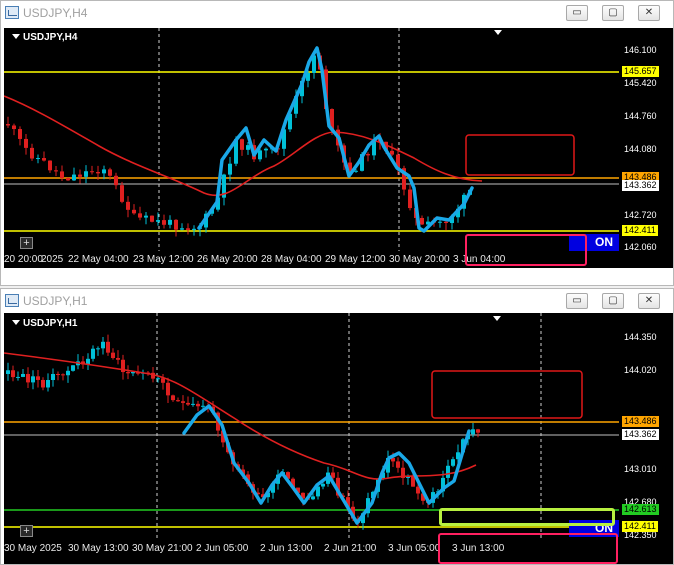 This screenshot has height=565, width=674. Describe the element at coordinates (419, 259) in the screenshot. I see `time-label: 30 May 20:00` at that location.